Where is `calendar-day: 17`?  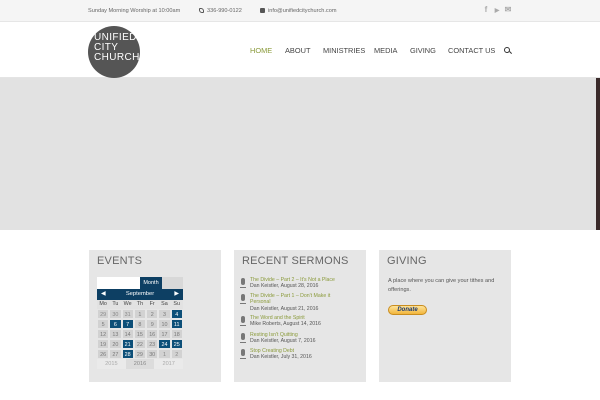 calendar-day: 17 is located at coordinates (164, 334).